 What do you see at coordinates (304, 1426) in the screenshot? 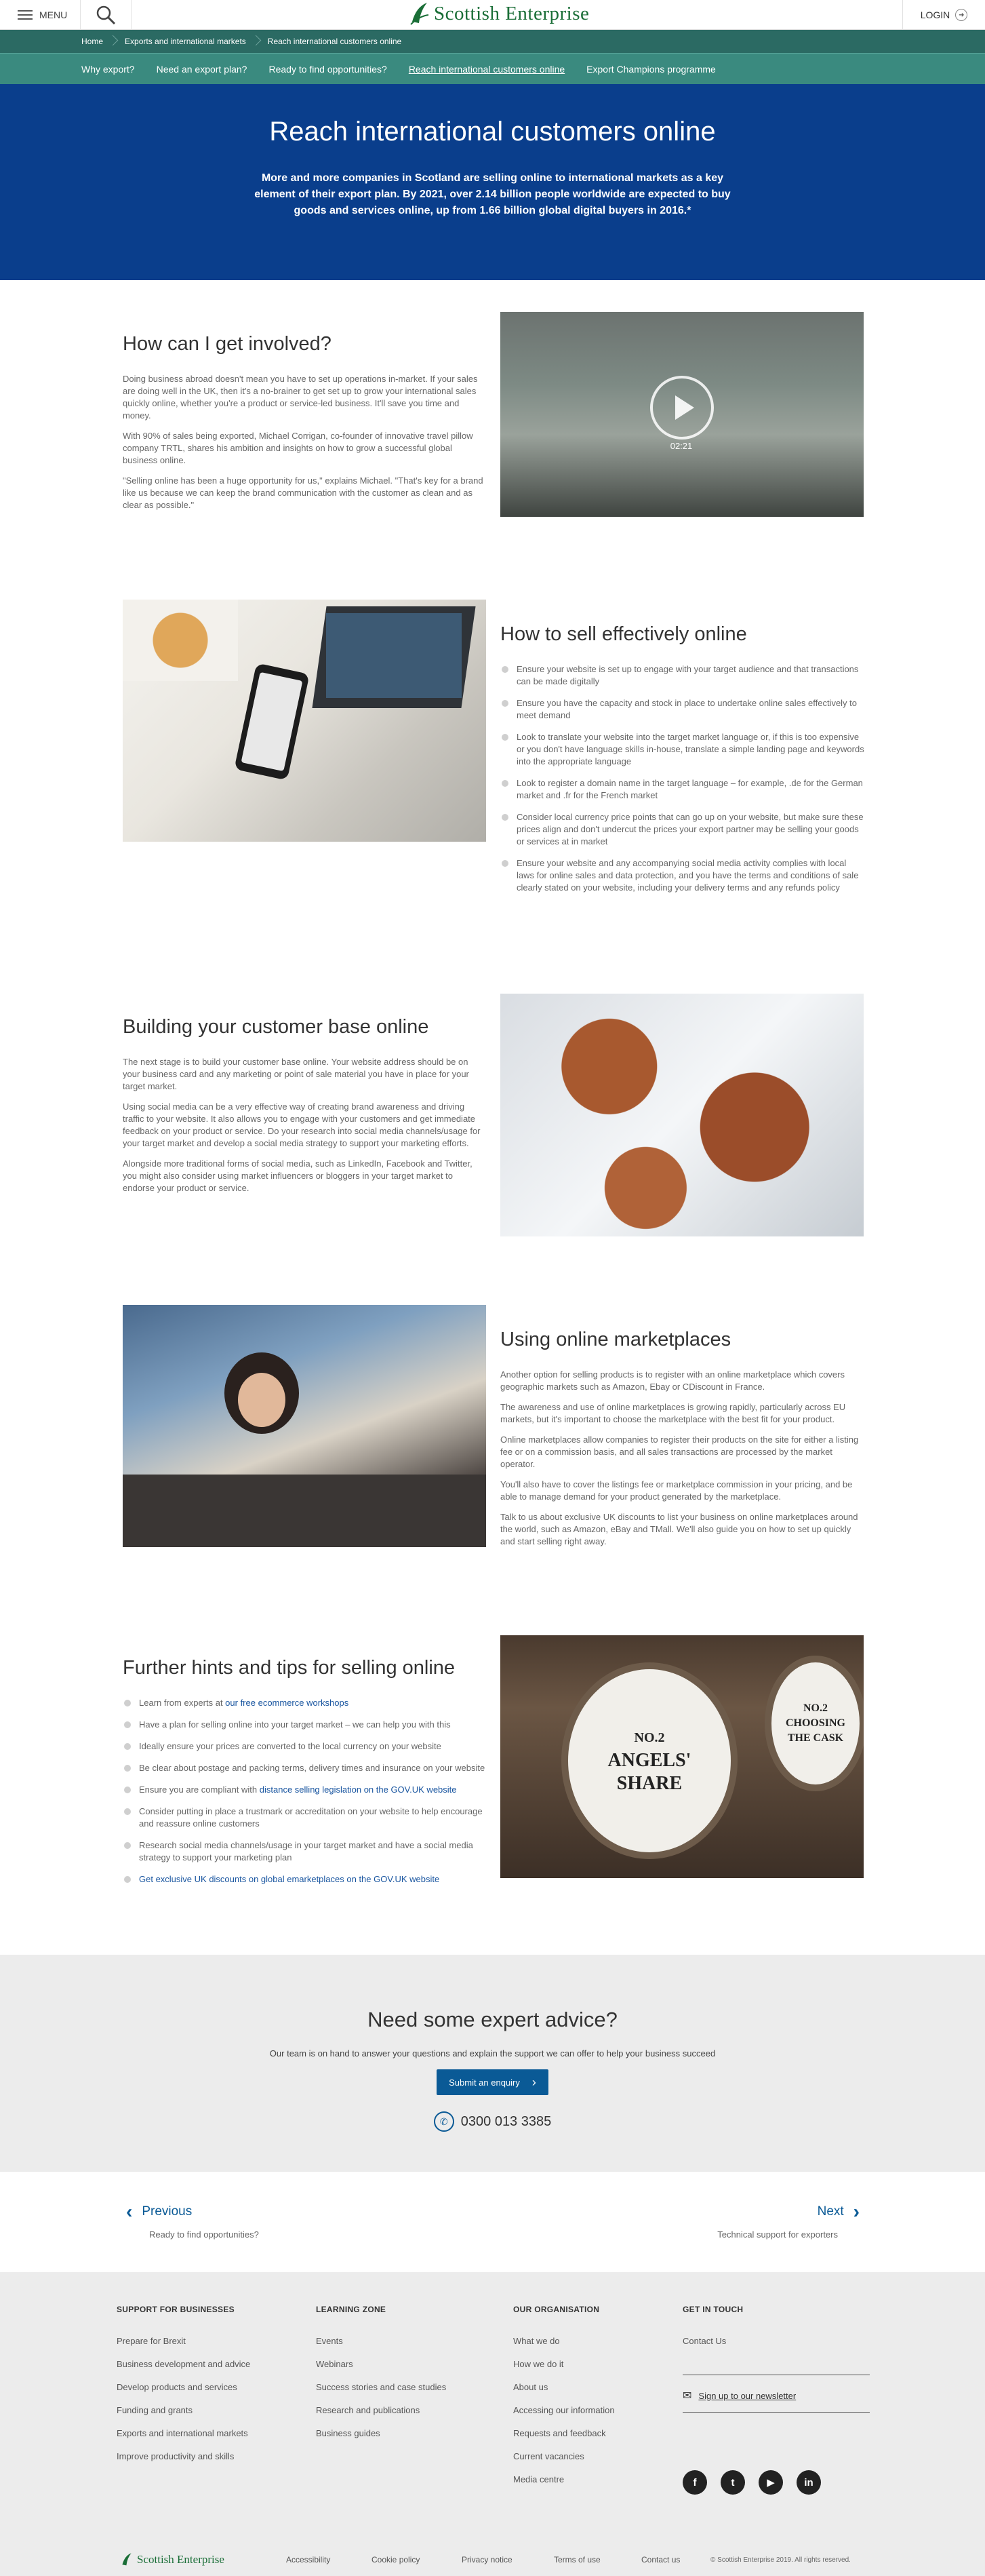
I see `meeting-image` at bounding box center [304, 1426].